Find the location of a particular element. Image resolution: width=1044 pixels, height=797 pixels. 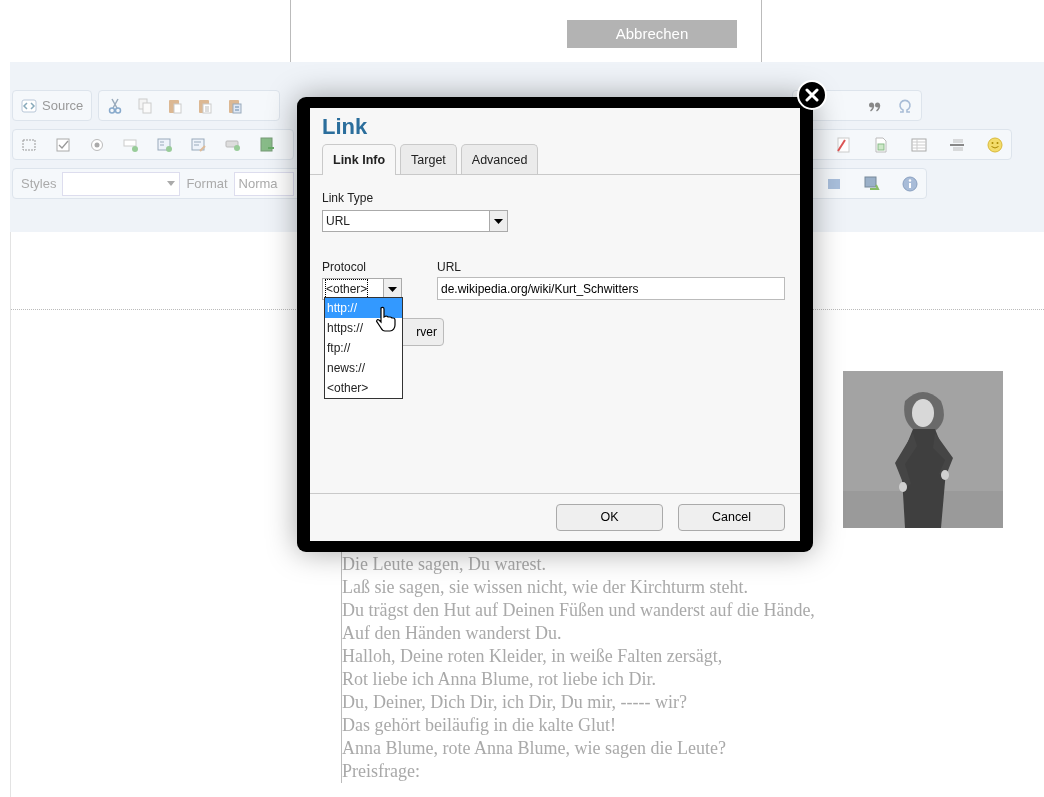

protocol-select: <other> is located at coordinates (362, 289).